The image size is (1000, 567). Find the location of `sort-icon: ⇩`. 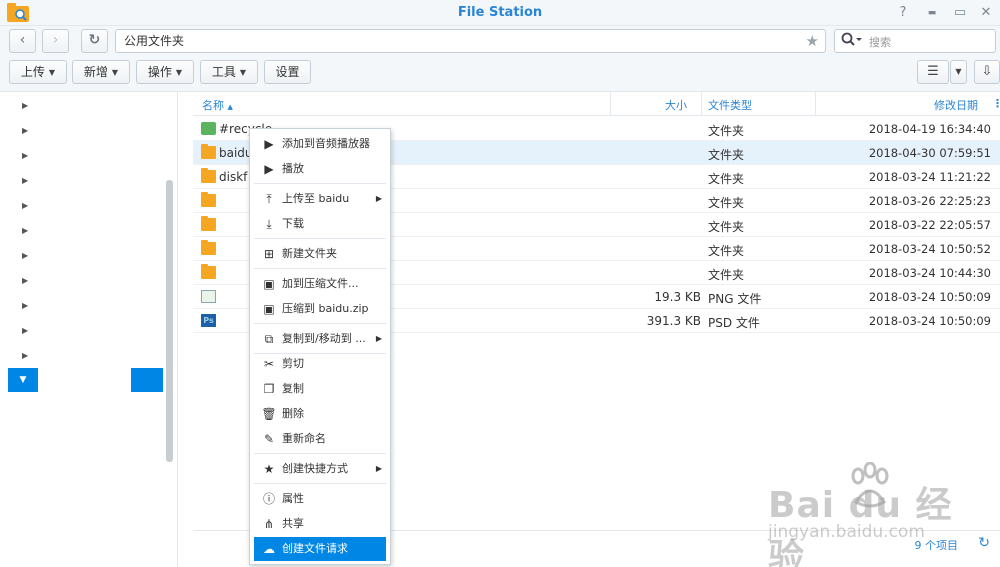

sort-icon: ⇩ is located at coordinates (987, 72).